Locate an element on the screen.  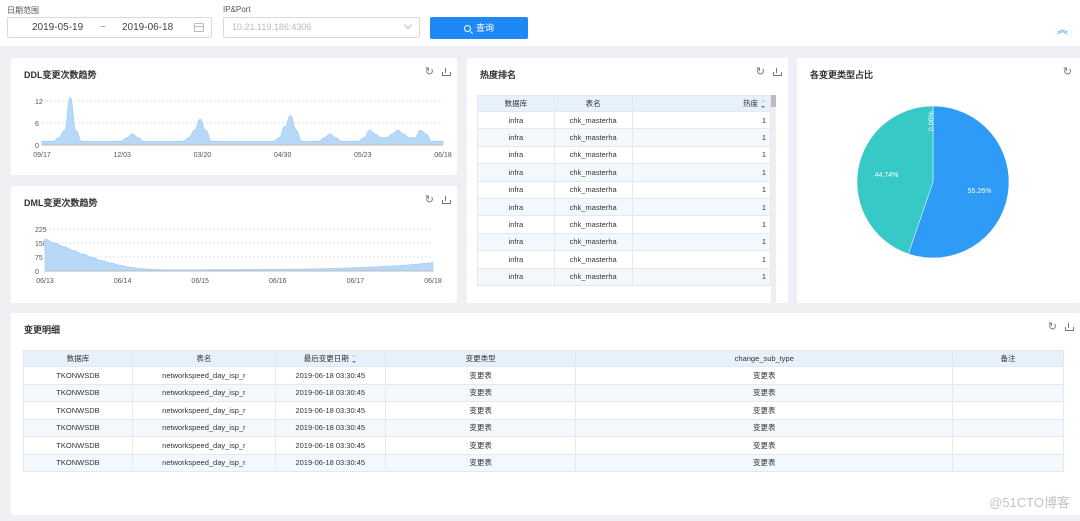
heat-column-header: 数据库 is located at coordinates (516, 103).